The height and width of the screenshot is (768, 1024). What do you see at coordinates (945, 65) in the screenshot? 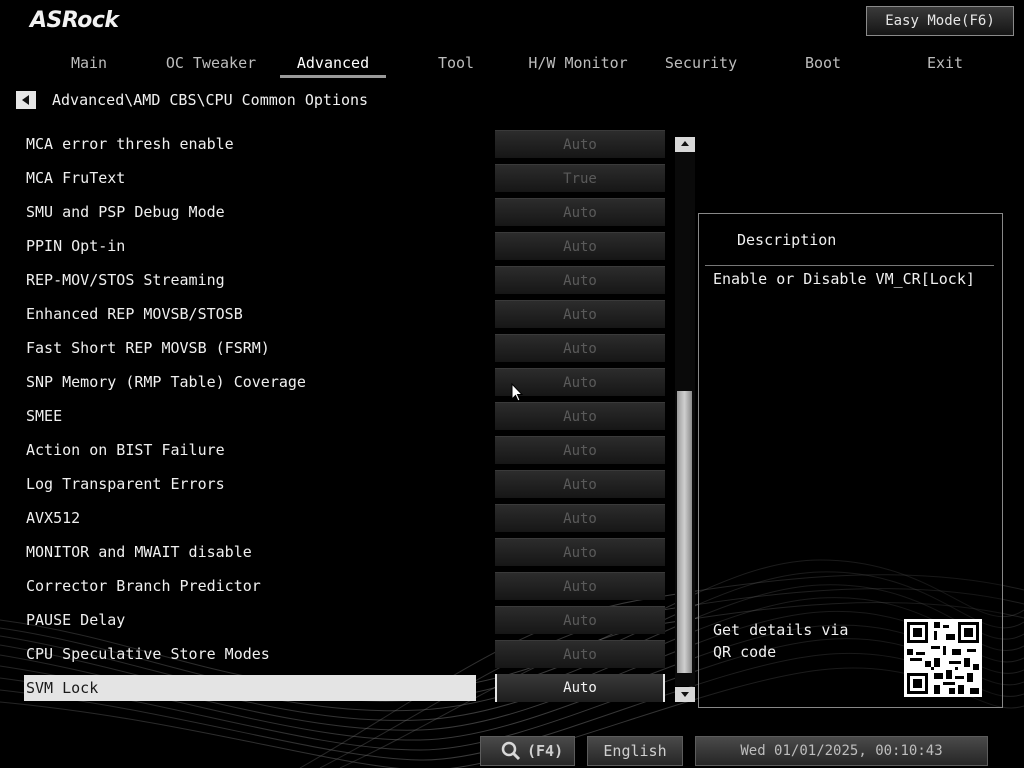
I see `tab-exit: Exit` at bounding box center [945, 65].